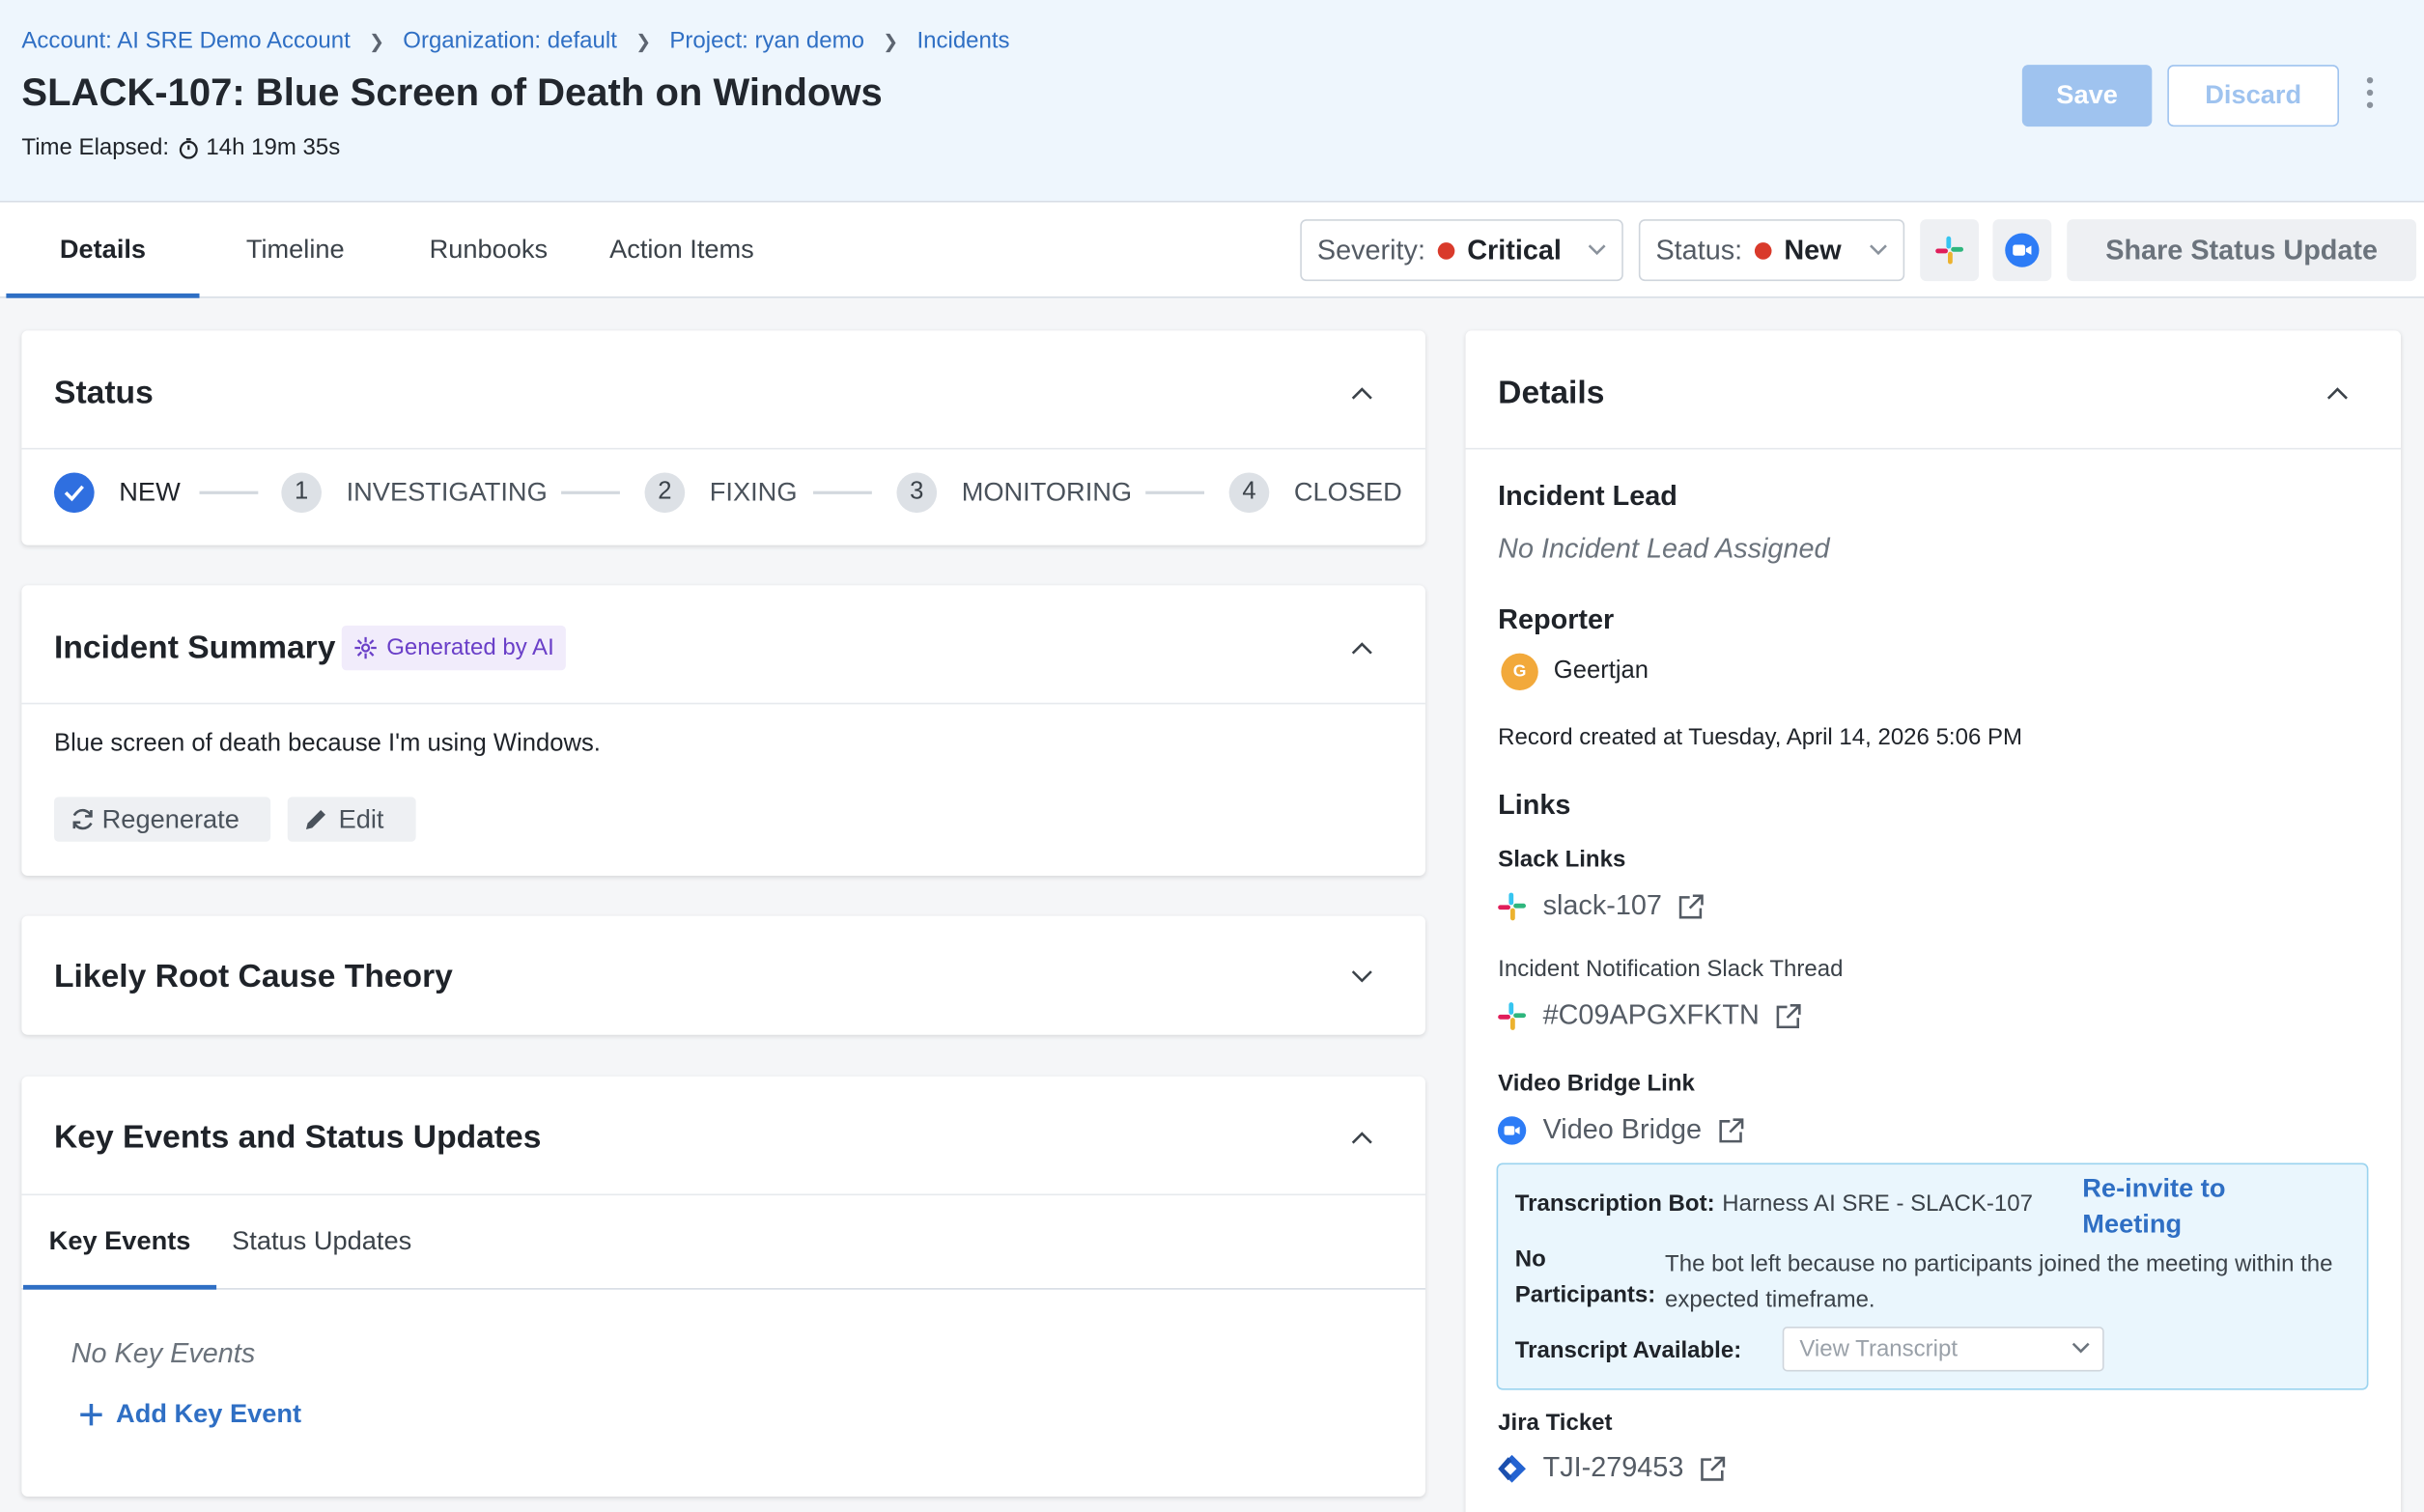  I want to click on step-number: 3, so click(917, 493).